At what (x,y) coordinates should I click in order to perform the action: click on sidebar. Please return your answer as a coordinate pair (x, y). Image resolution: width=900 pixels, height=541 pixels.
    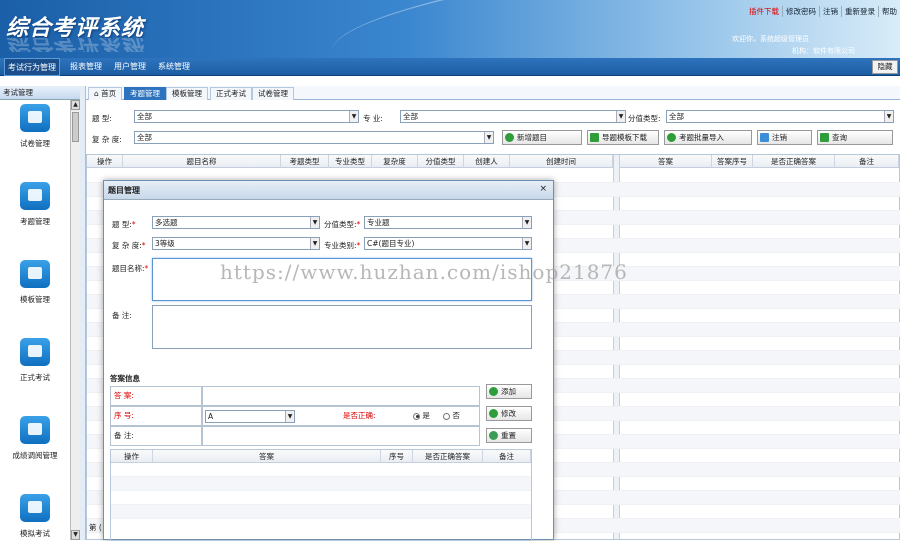
    Looking at the image, I should click on (40, 313).